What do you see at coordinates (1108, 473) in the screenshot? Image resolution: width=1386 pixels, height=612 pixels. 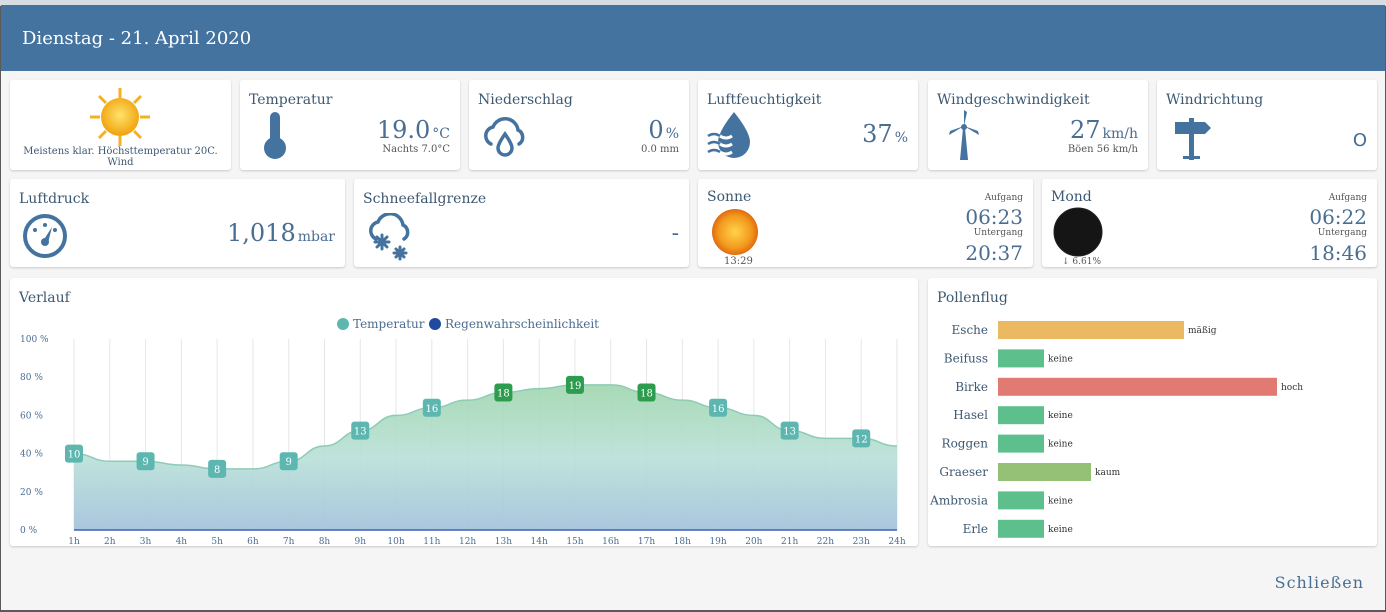 I see `pollen-value-label: kaum` at bounding box center [1108, 473].